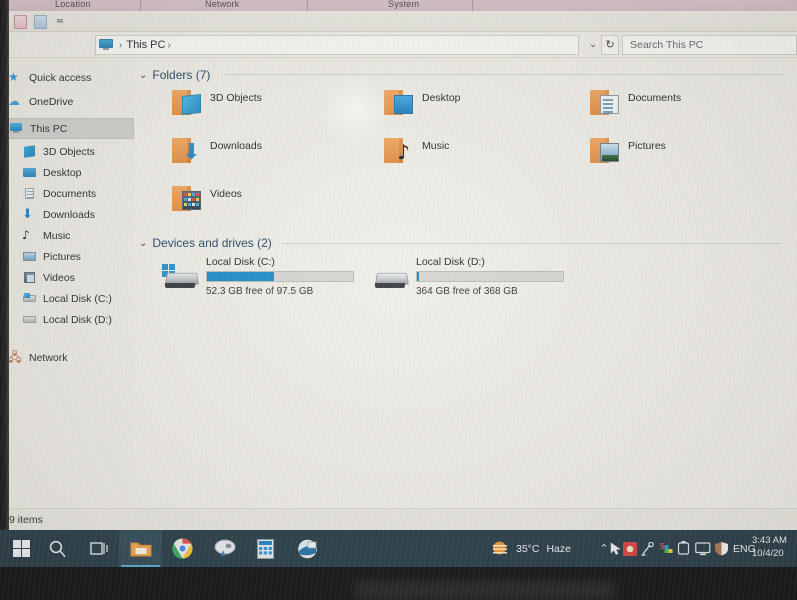 The width and height of the screenshot is (797, 600). Describe the element at coordinates (399, 150) in the screenshot. I see `folder-music-icon: ♪` at that location.